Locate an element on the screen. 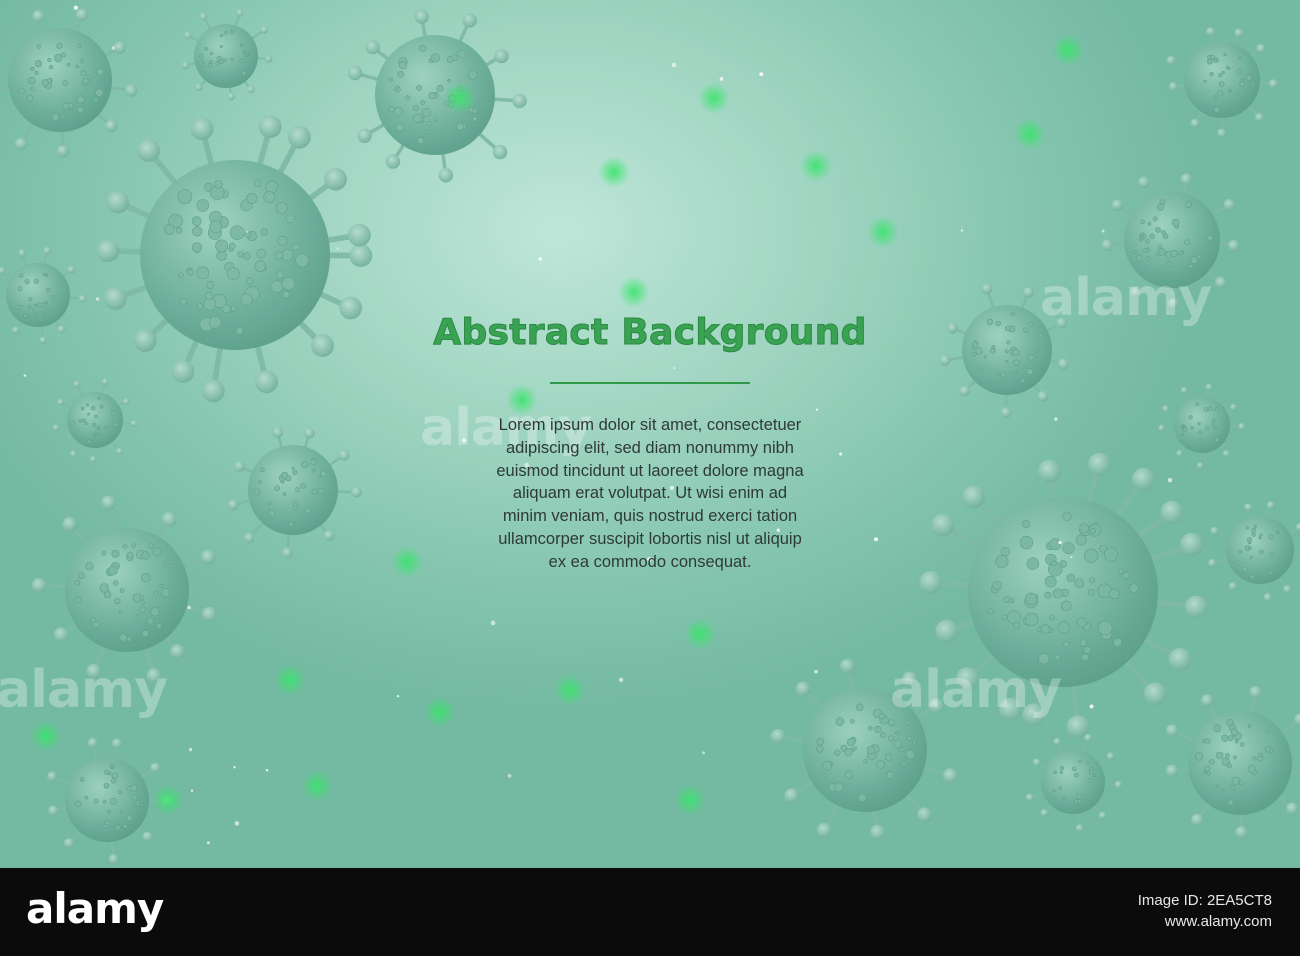 This screenshot has width=1300, height=956. footer-info: Image ID: 2EA5CT8 www.alamy.com is located at coordinates (1205, 911).